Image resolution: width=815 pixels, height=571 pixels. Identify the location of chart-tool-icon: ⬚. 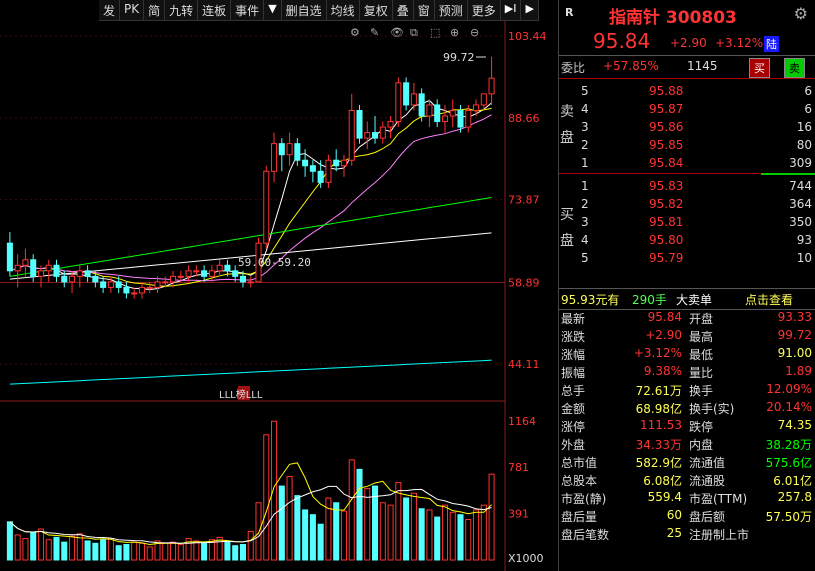
(435, 32).